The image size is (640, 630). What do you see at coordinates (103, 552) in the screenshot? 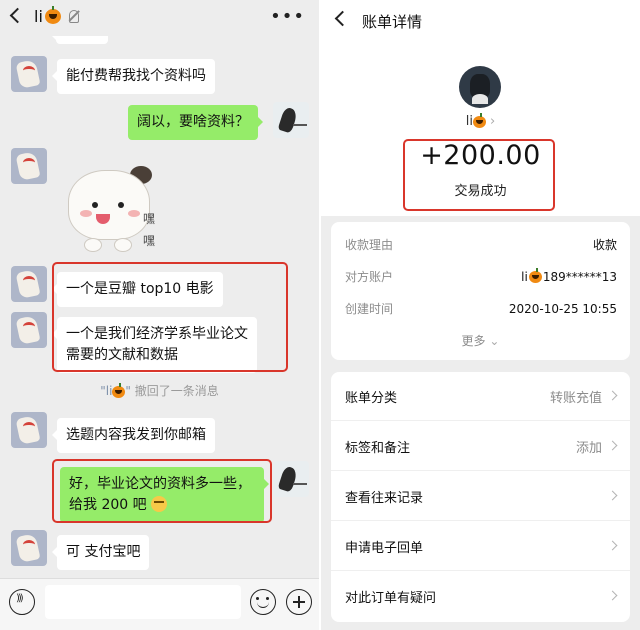
I see `message-text: 可 支付宝吧` at bounding box center [103, 552].